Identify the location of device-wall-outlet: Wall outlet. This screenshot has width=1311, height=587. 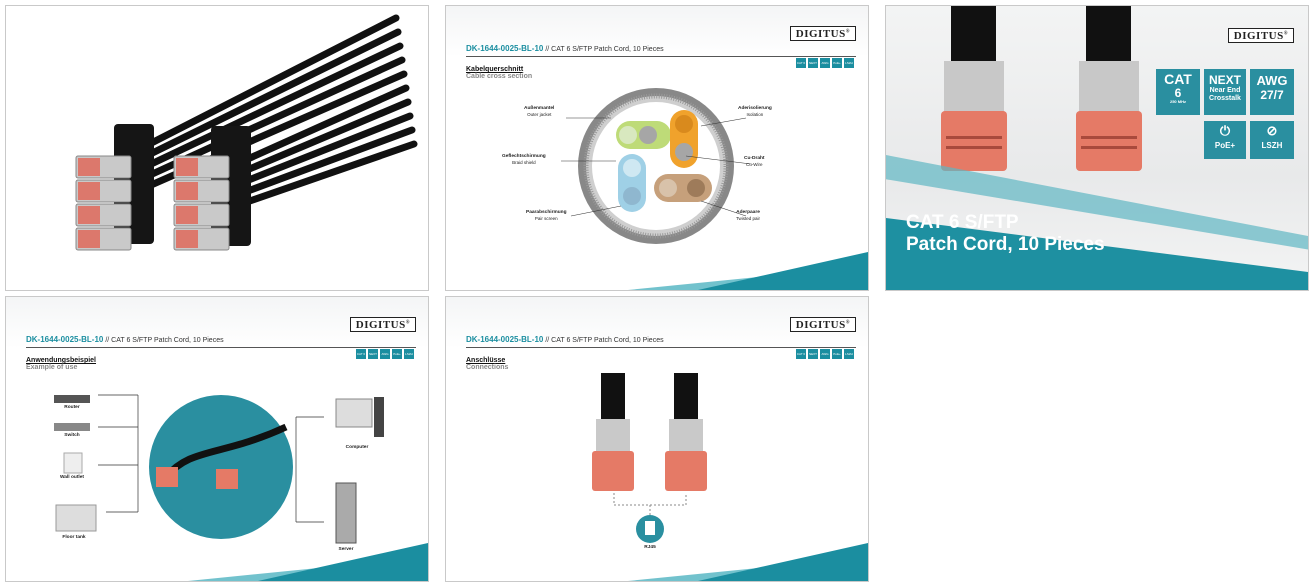
(72, 477).